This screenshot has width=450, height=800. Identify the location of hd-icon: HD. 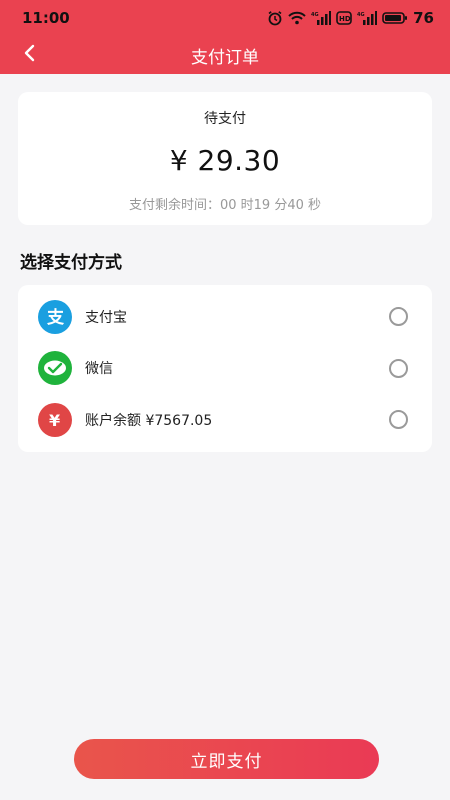
(344, 18).